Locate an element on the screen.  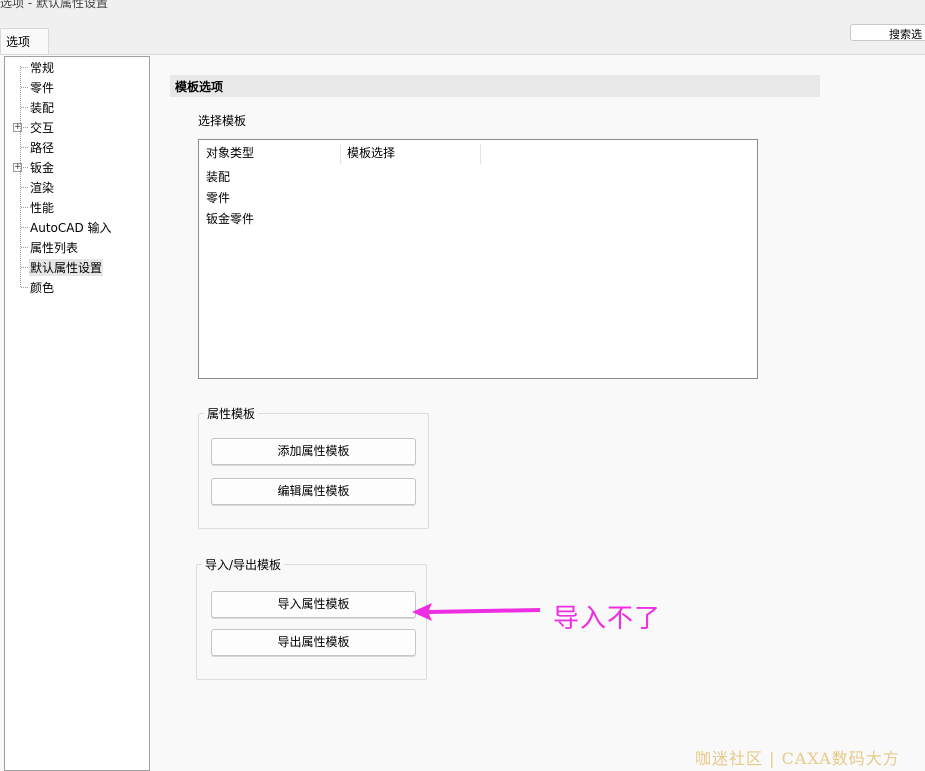
search-button: 搜索选 is located at coordinates (887, 32).